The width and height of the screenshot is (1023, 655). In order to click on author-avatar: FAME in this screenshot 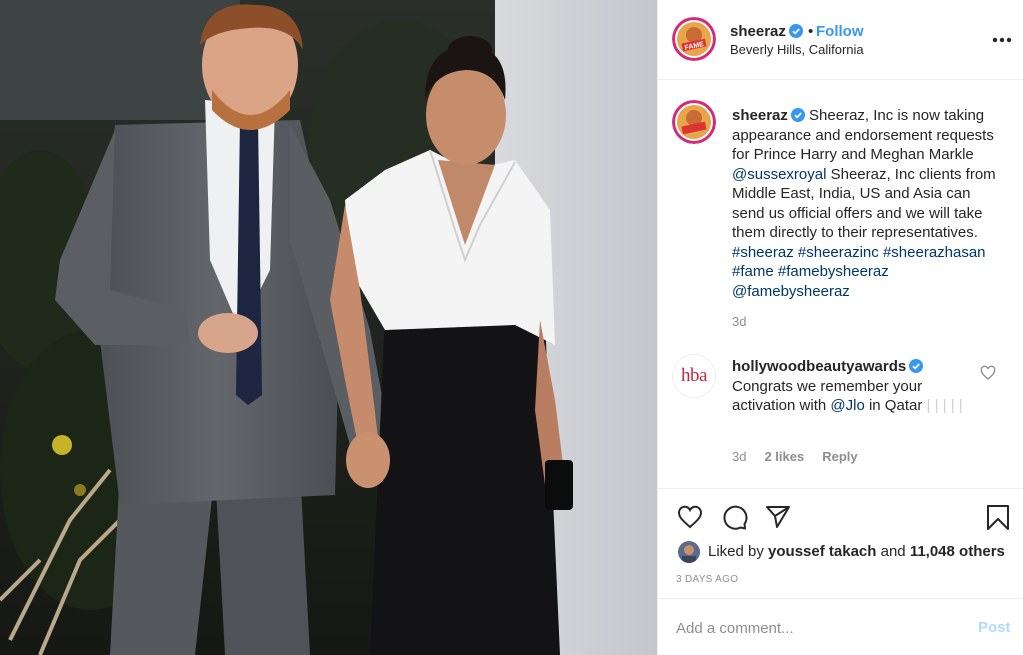, I will do `click(694, 39)`.